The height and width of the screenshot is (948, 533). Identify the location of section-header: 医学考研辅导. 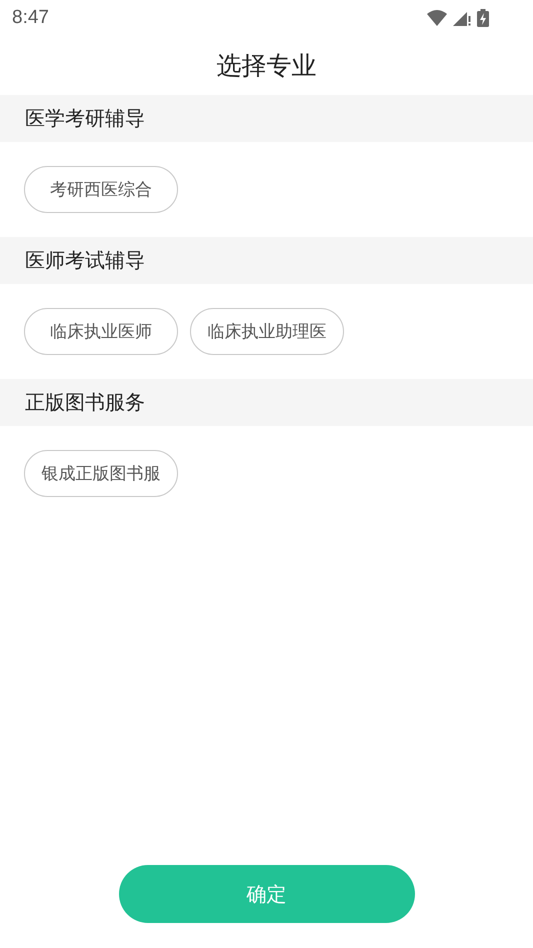
(266, 118).